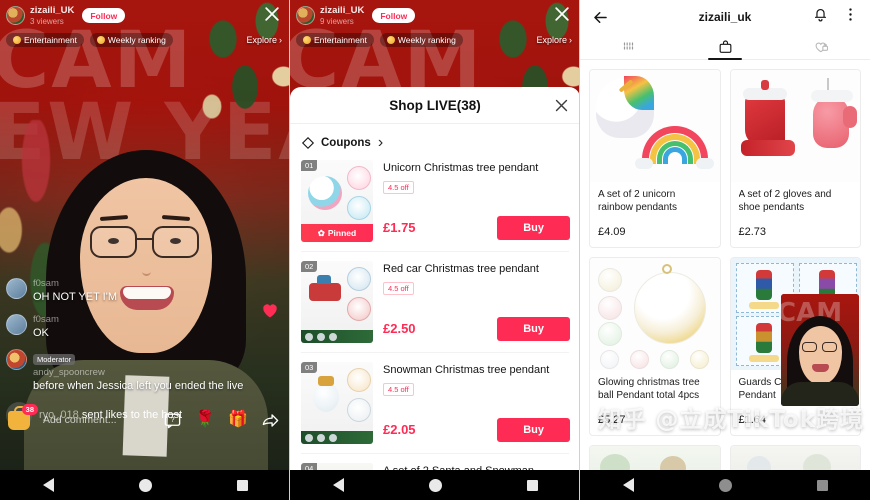 The image size is (870, 500). Describe the element at coordinates (137, 326) in the screenshot. I see `chat-message: f0sam OK` at that location.